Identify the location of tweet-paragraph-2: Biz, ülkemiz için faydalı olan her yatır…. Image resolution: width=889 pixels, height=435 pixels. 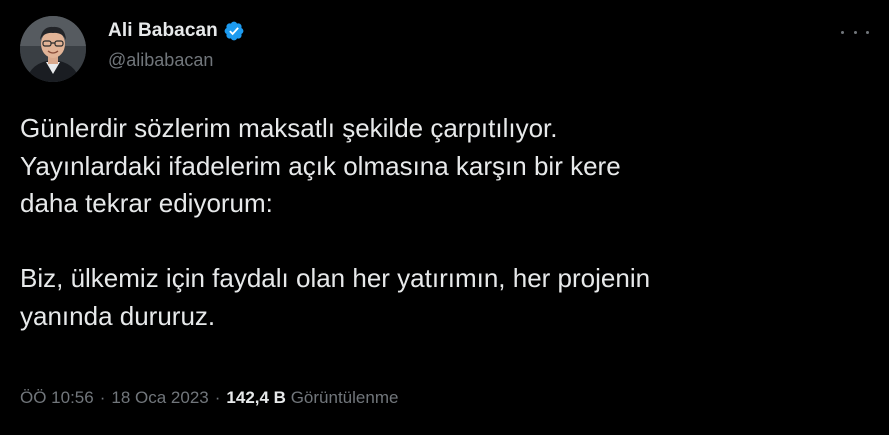
(335, 297).